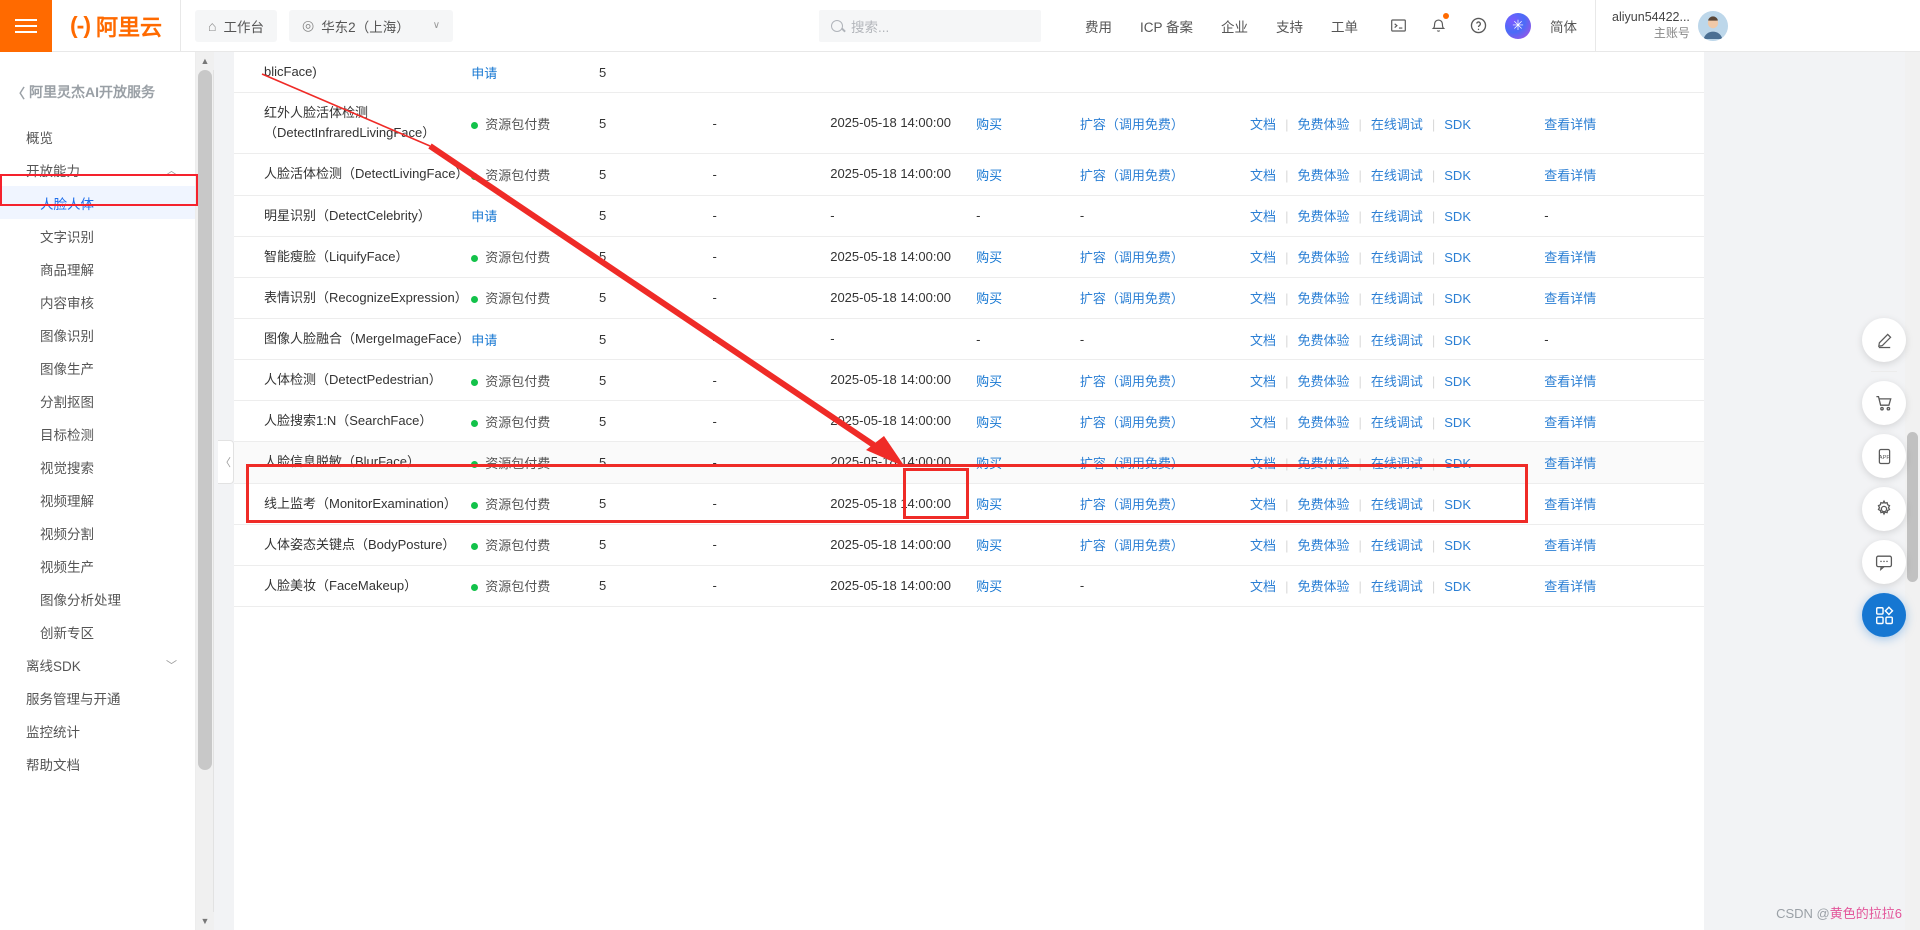 The width and height of the screenshot is (1920, 930). Describe the element at coordinates (1478, 26) in the screenshot. I see `help-icon` at that location.